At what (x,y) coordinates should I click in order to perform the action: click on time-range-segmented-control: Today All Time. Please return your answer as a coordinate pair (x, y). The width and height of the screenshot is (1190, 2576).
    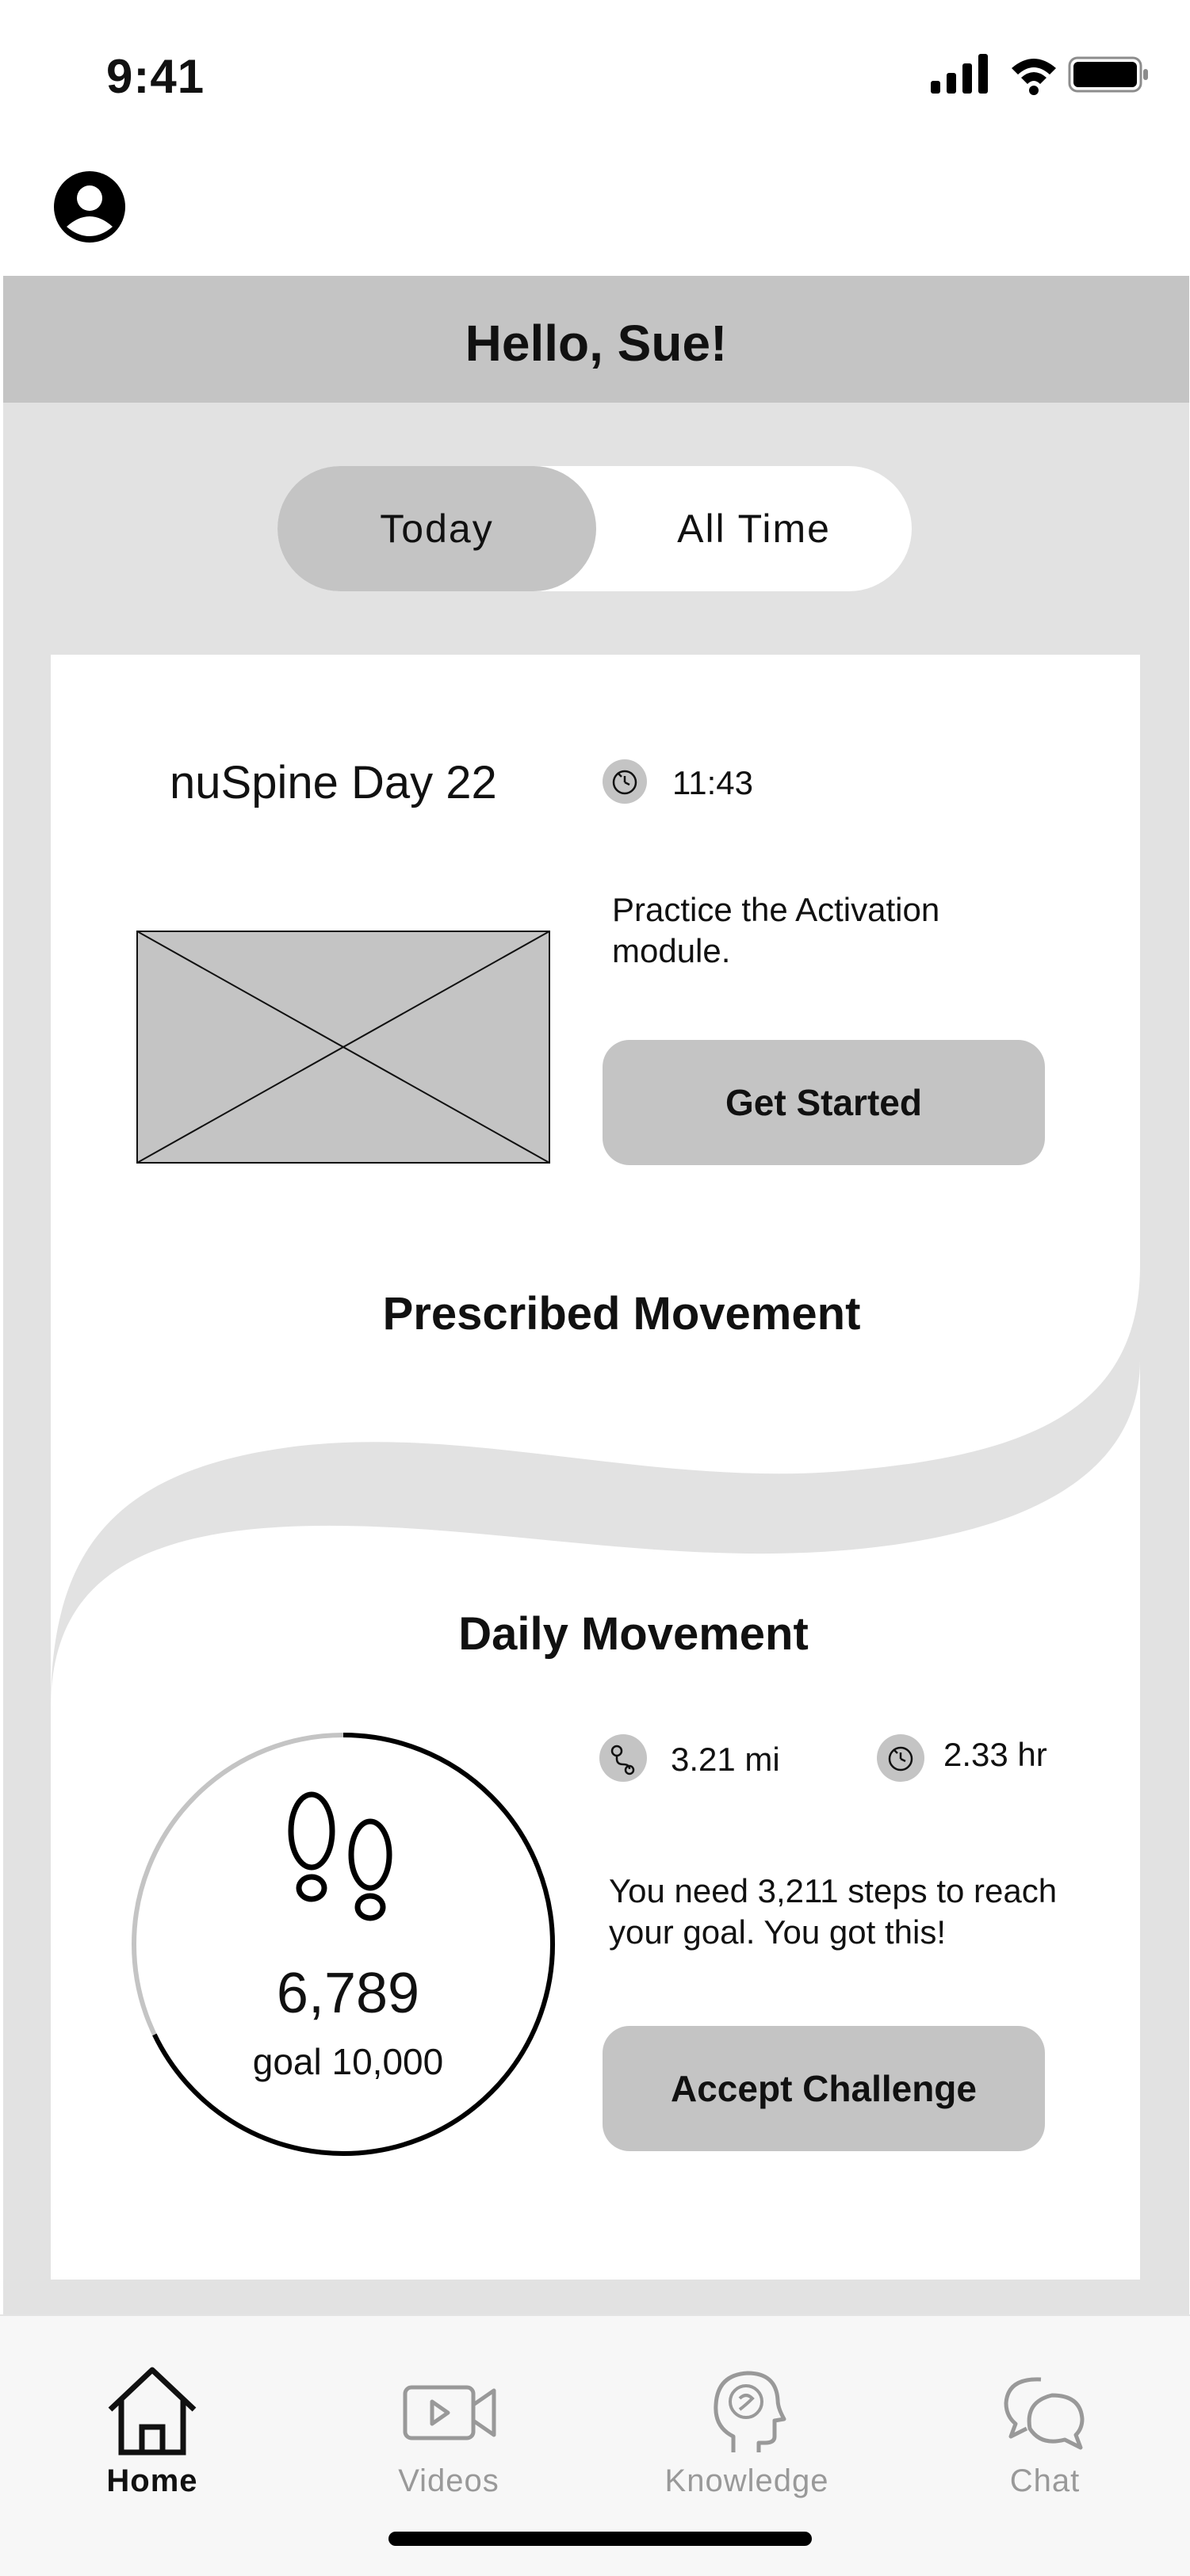
    Looking at the image, I should click on (594, 528).